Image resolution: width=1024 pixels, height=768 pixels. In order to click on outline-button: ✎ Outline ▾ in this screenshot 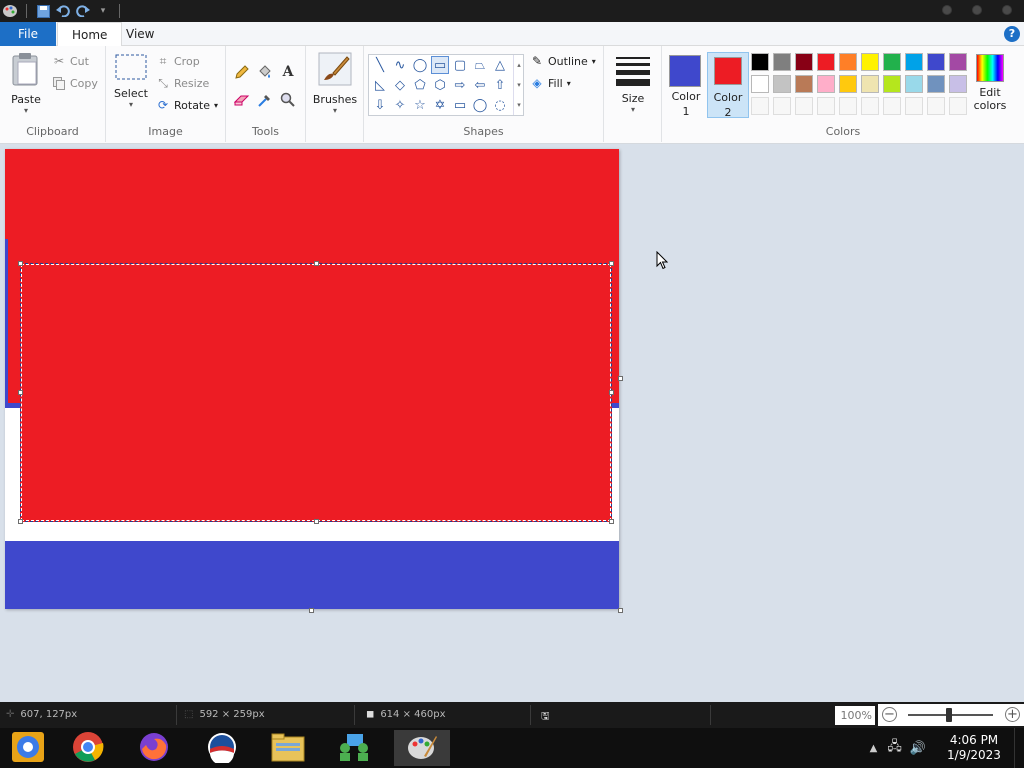, I will do `click(563, 61)`.